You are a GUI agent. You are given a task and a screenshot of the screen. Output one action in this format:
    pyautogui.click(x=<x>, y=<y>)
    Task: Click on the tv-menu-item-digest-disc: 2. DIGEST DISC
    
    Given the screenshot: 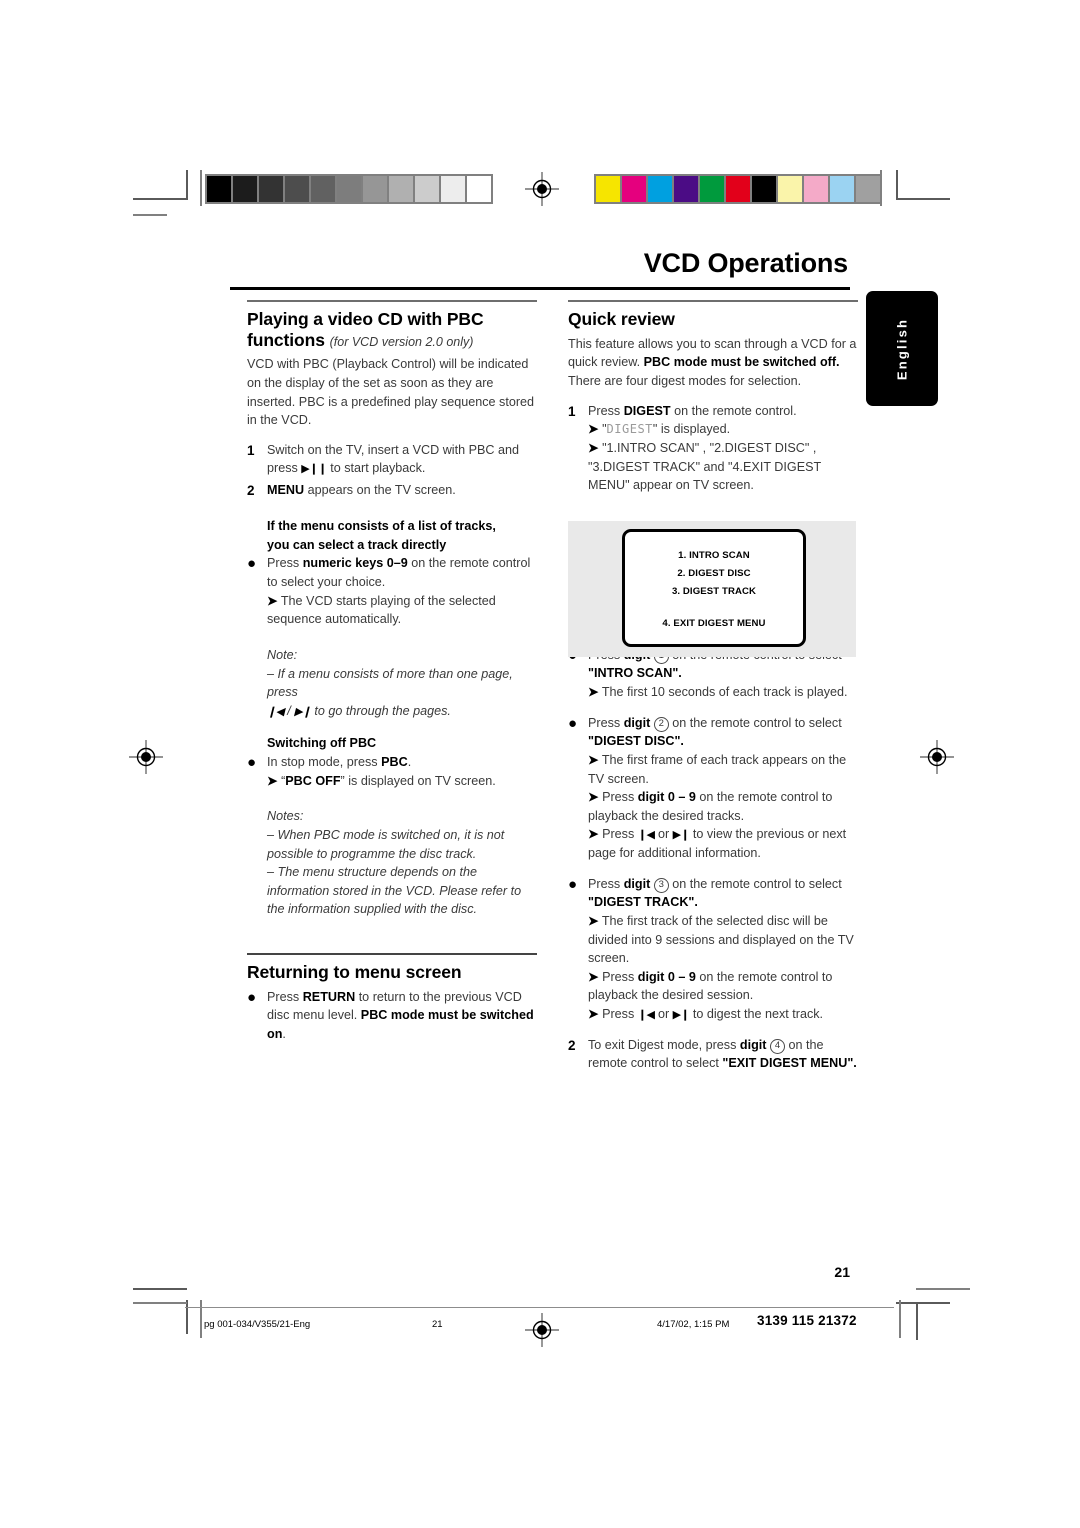 What is the action you would take?
    pyautogui.click(x=714, y=573)
    